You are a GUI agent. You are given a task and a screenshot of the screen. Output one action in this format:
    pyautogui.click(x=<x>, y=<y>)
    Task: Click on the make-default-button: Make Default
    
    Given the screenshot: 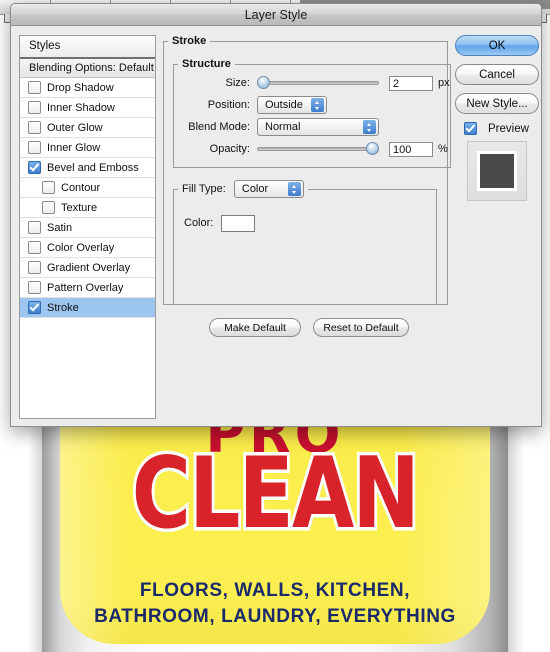 What is the action you would take?
    pyautogui.click(x=255, y=327)
    